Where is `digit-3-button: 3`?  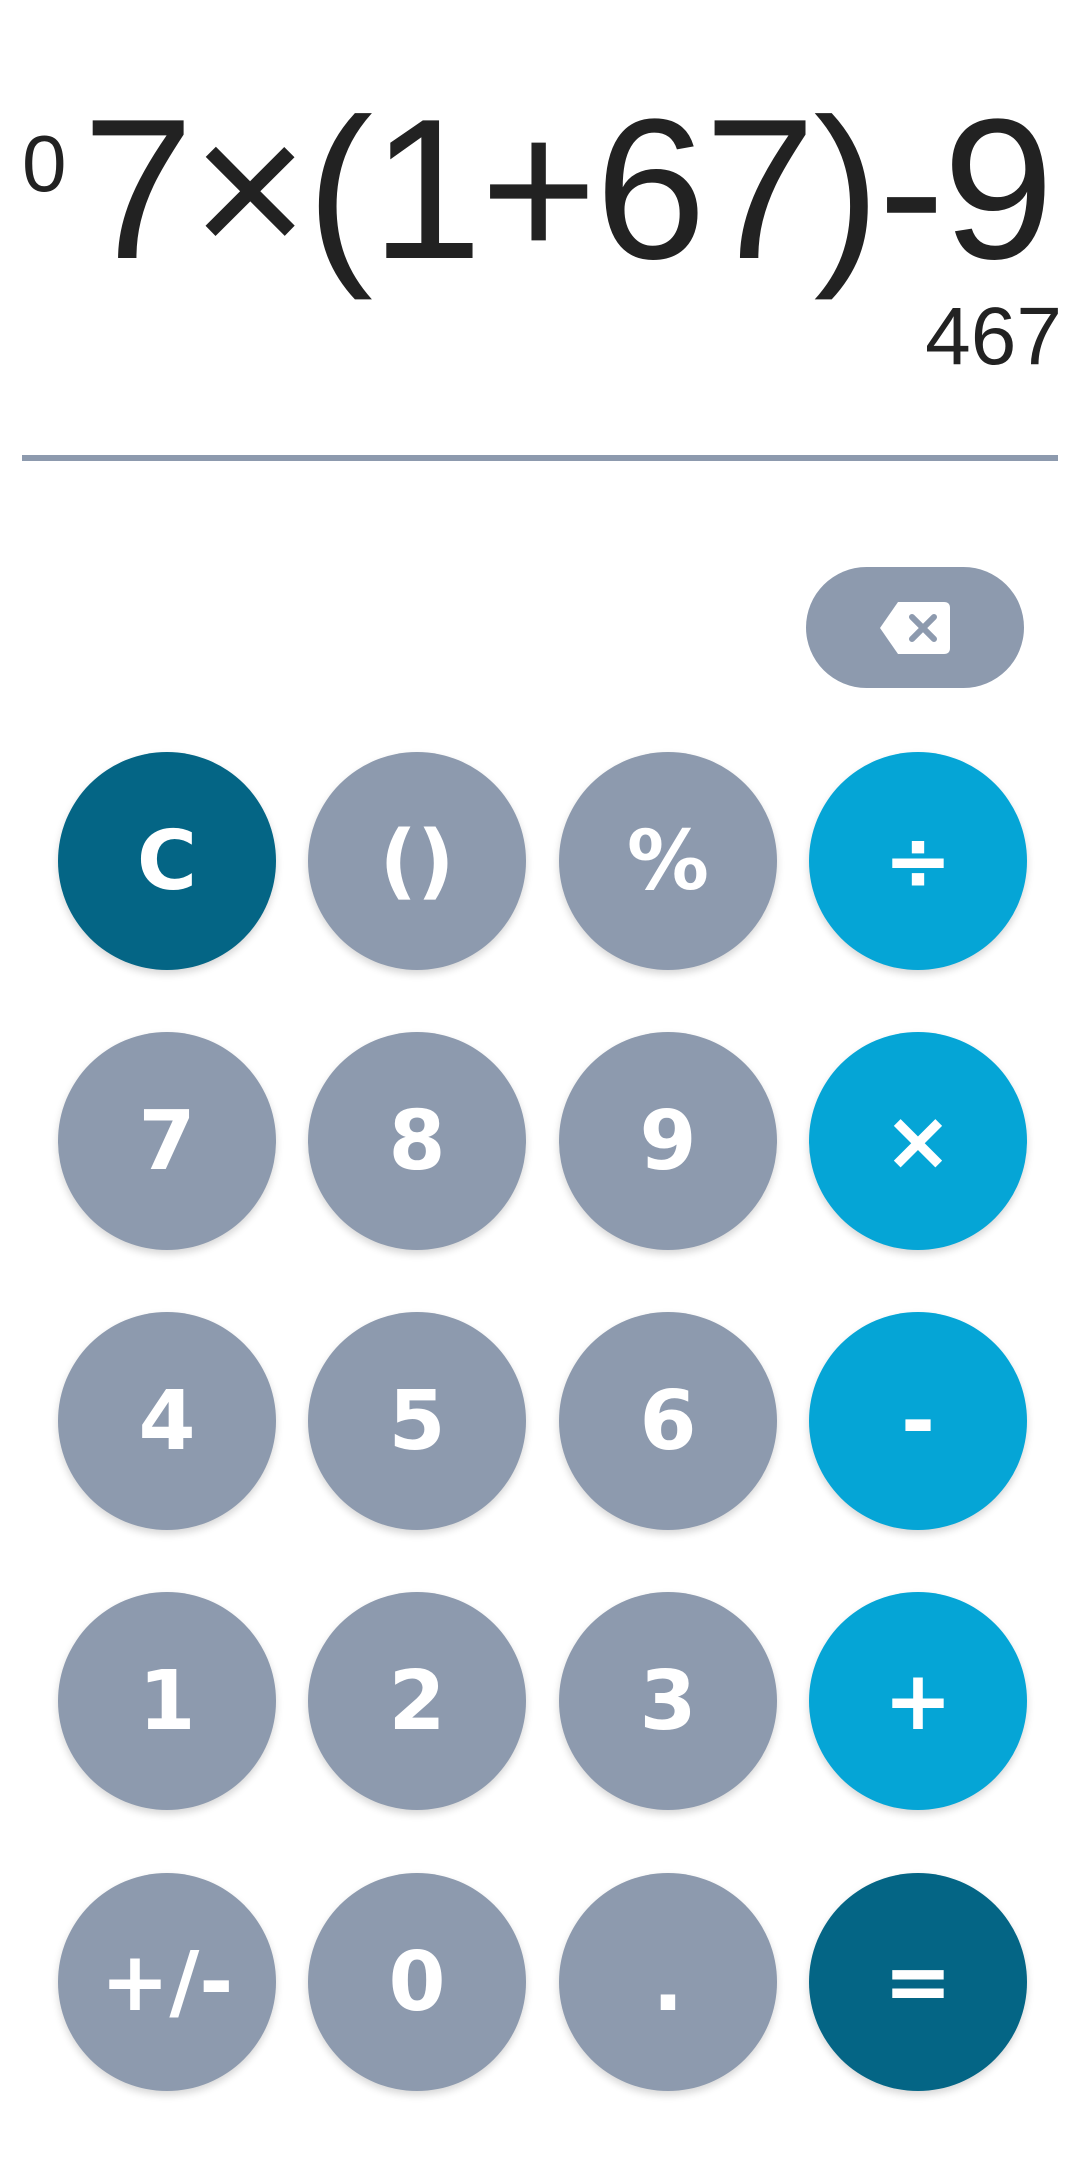
digit-3-button: 3 is located at coordinates (668, 1701).